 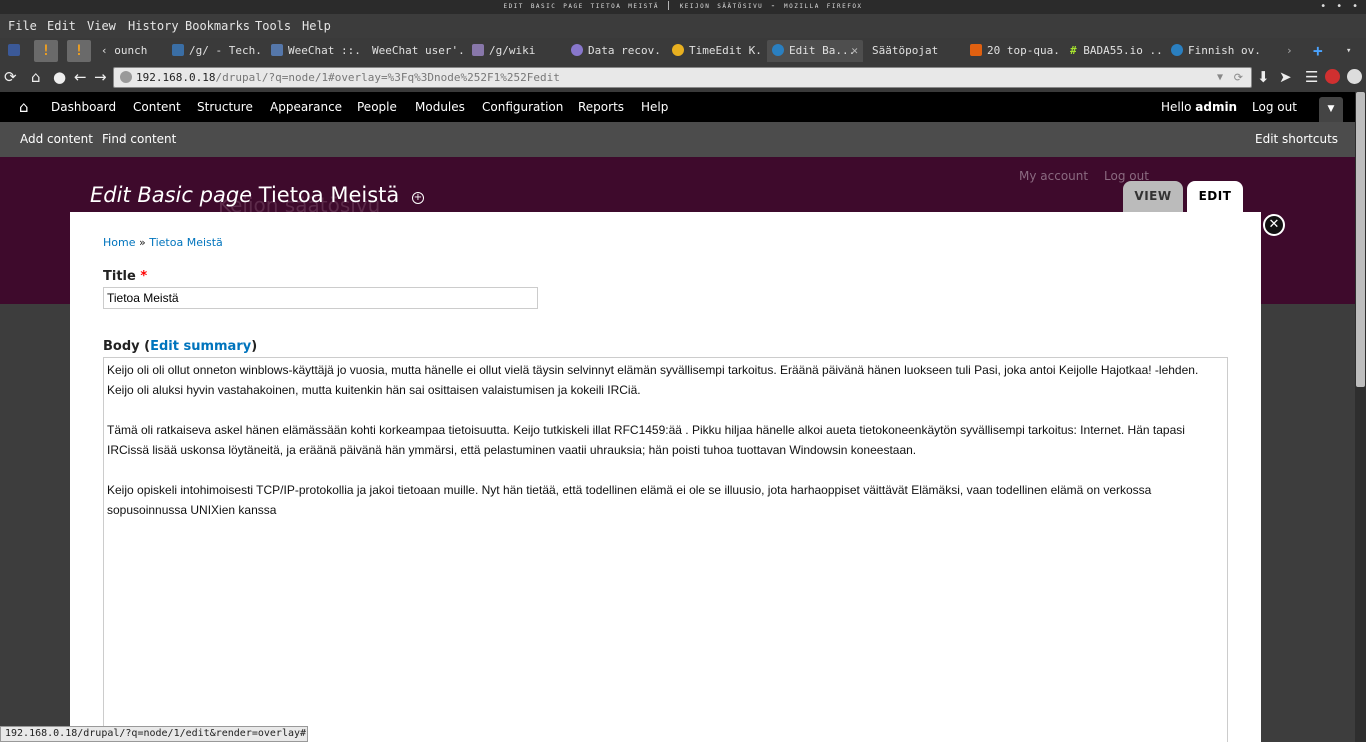 I want to click on menu-edit: Edit, so click(x=61, y=26).